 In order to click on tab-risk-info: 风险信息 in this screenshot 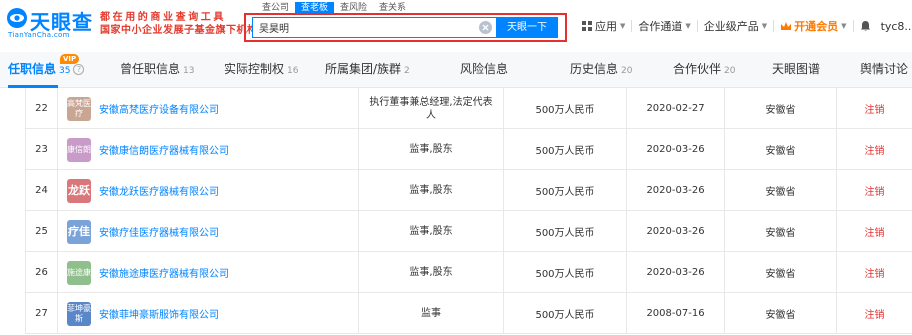, I will do `click(484, 70)`.